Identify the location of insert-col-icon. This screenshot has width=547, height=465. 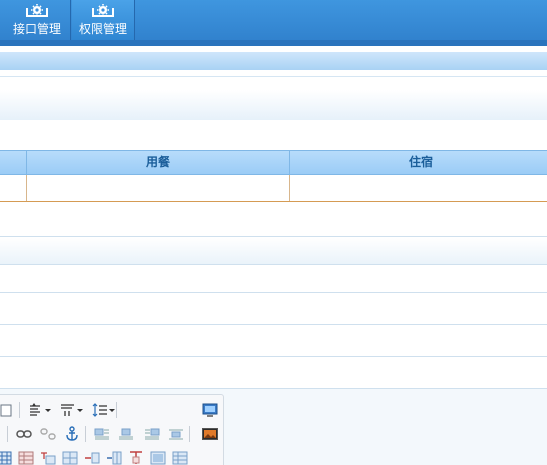
(92, 457).